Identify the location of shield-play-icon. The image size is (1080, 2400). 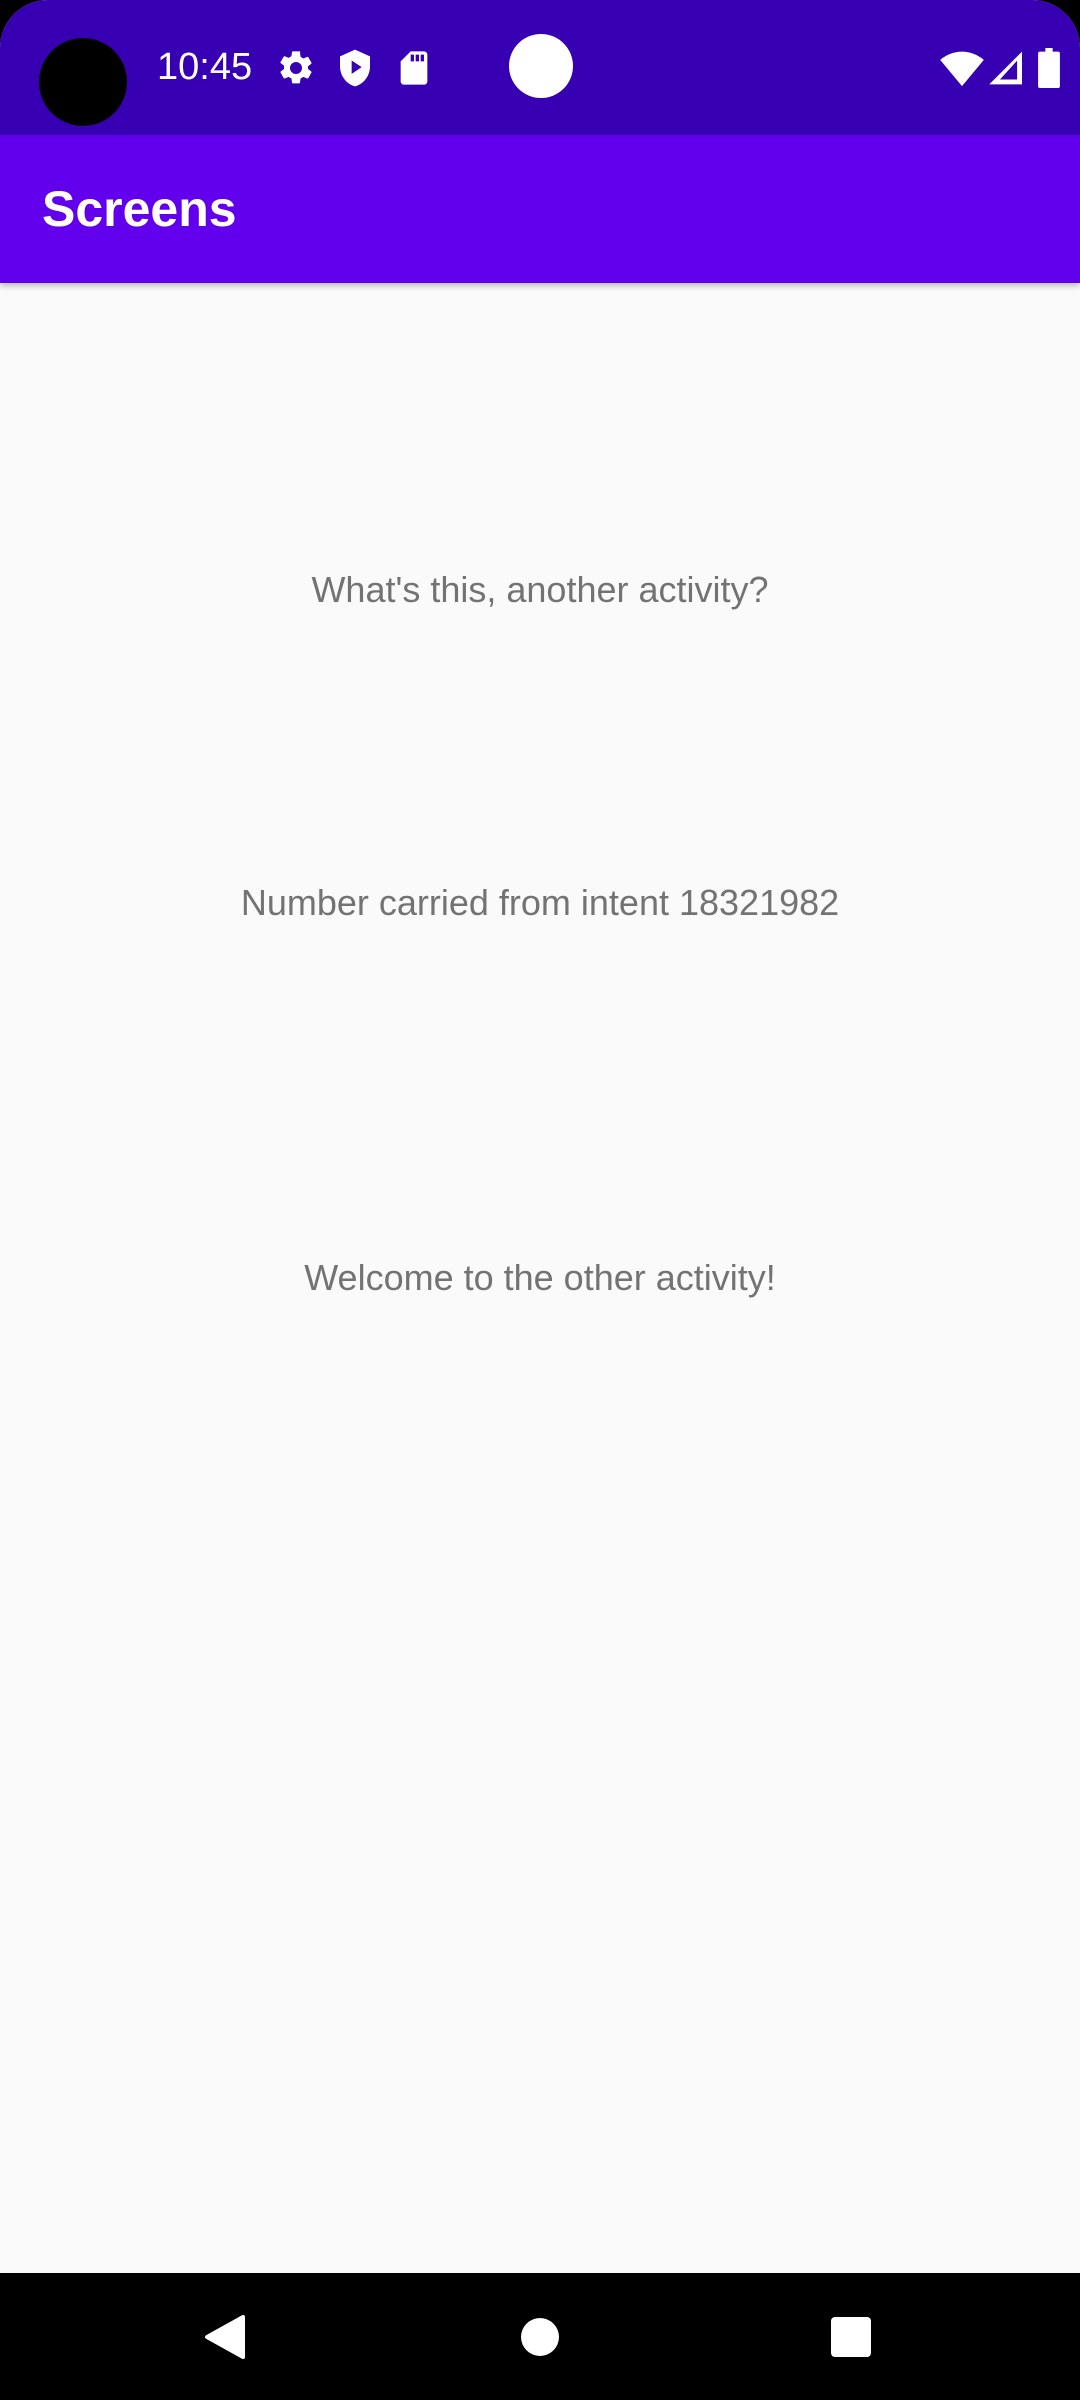
(355, 68).